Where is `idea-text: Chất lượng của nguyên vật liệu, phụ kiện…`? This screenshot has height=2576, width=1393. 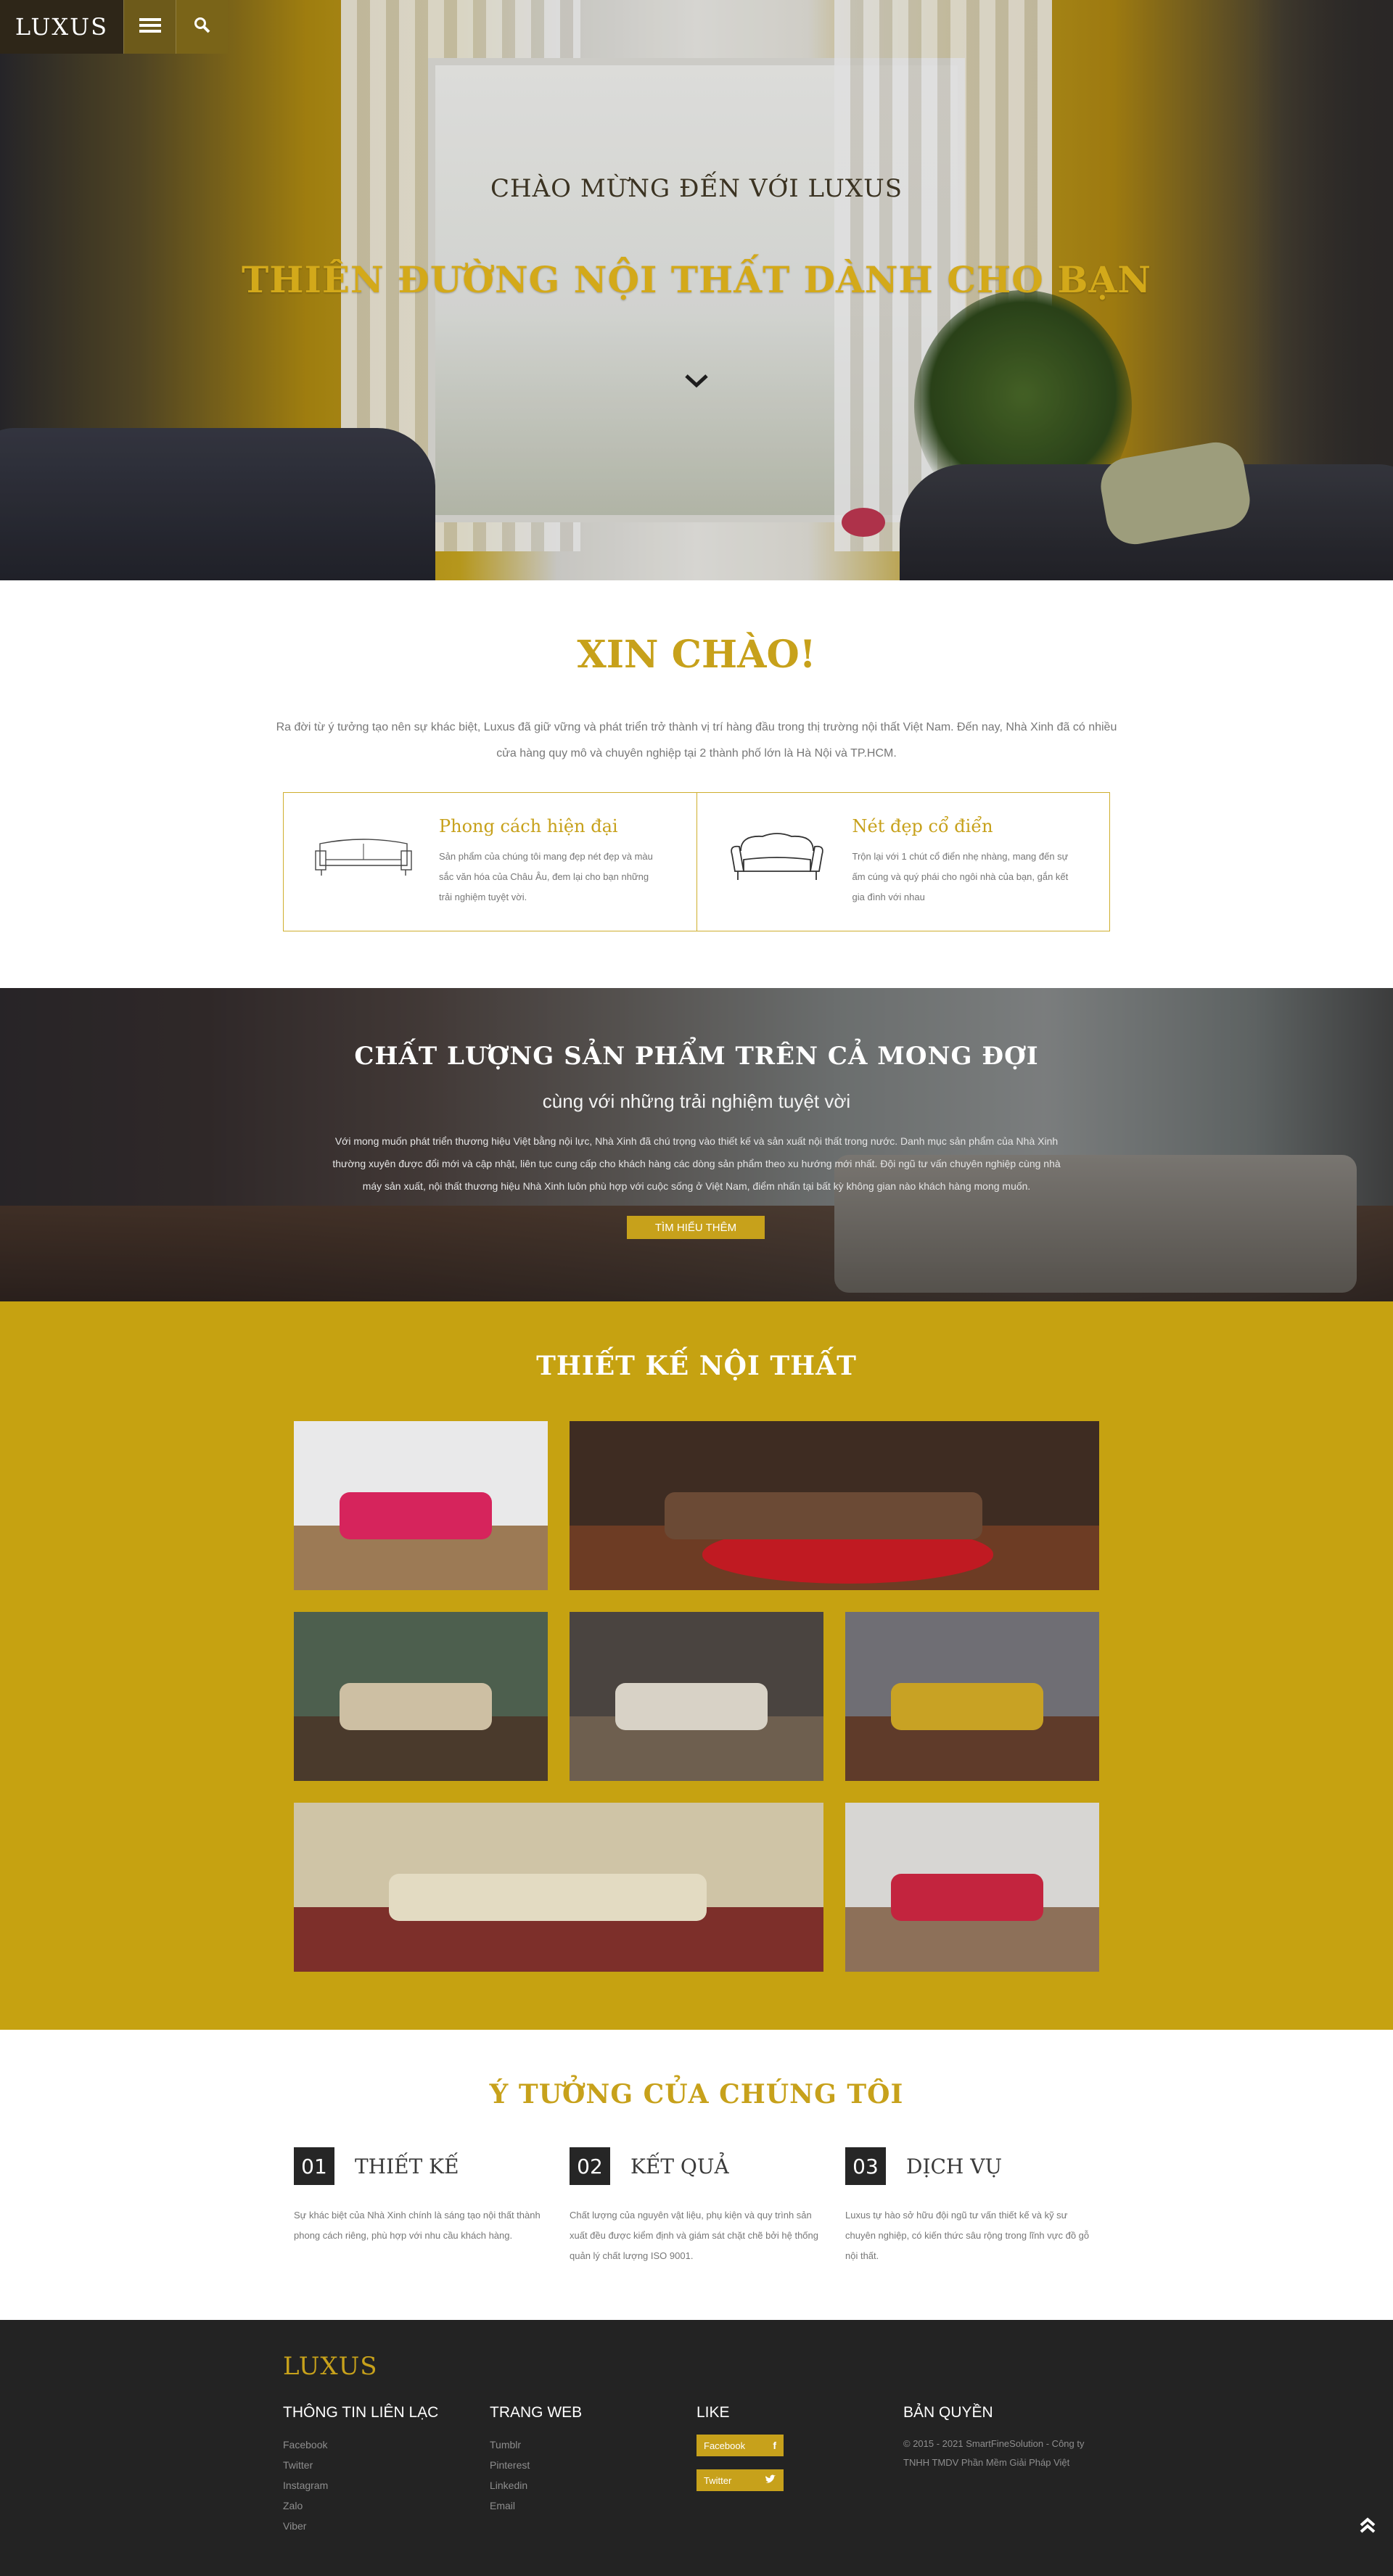
idea-text: Chất lượng của nguyên vật liệu, phụ kiện… is located at coordinates (694, 2235).